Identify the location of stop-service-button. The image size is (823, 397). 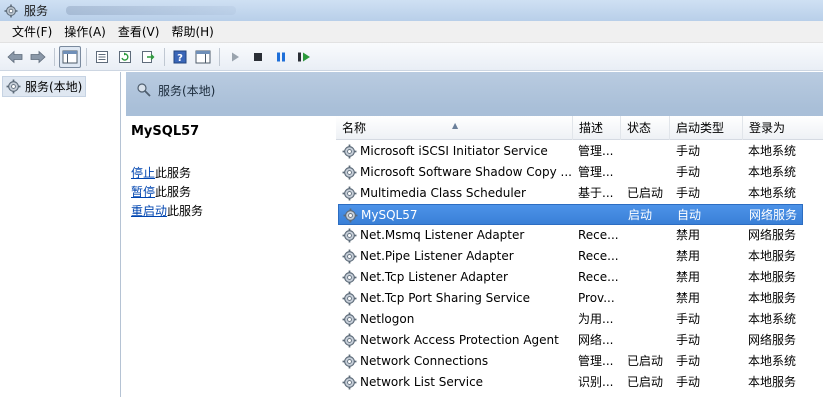
(258, 57).